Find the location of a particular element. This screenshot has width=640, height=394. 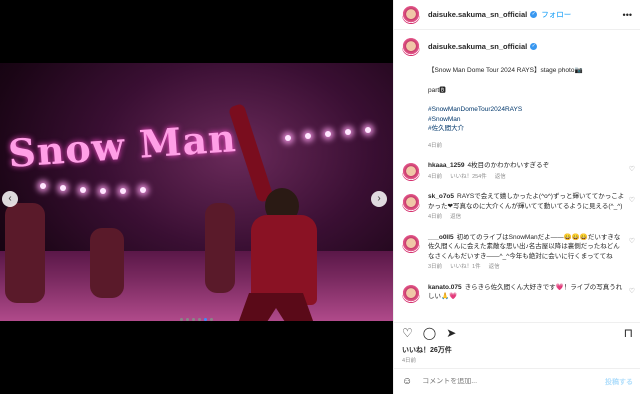

hashtag-link: #SnowManDomeTour2024RAYS is located at coordinates (530, 110).